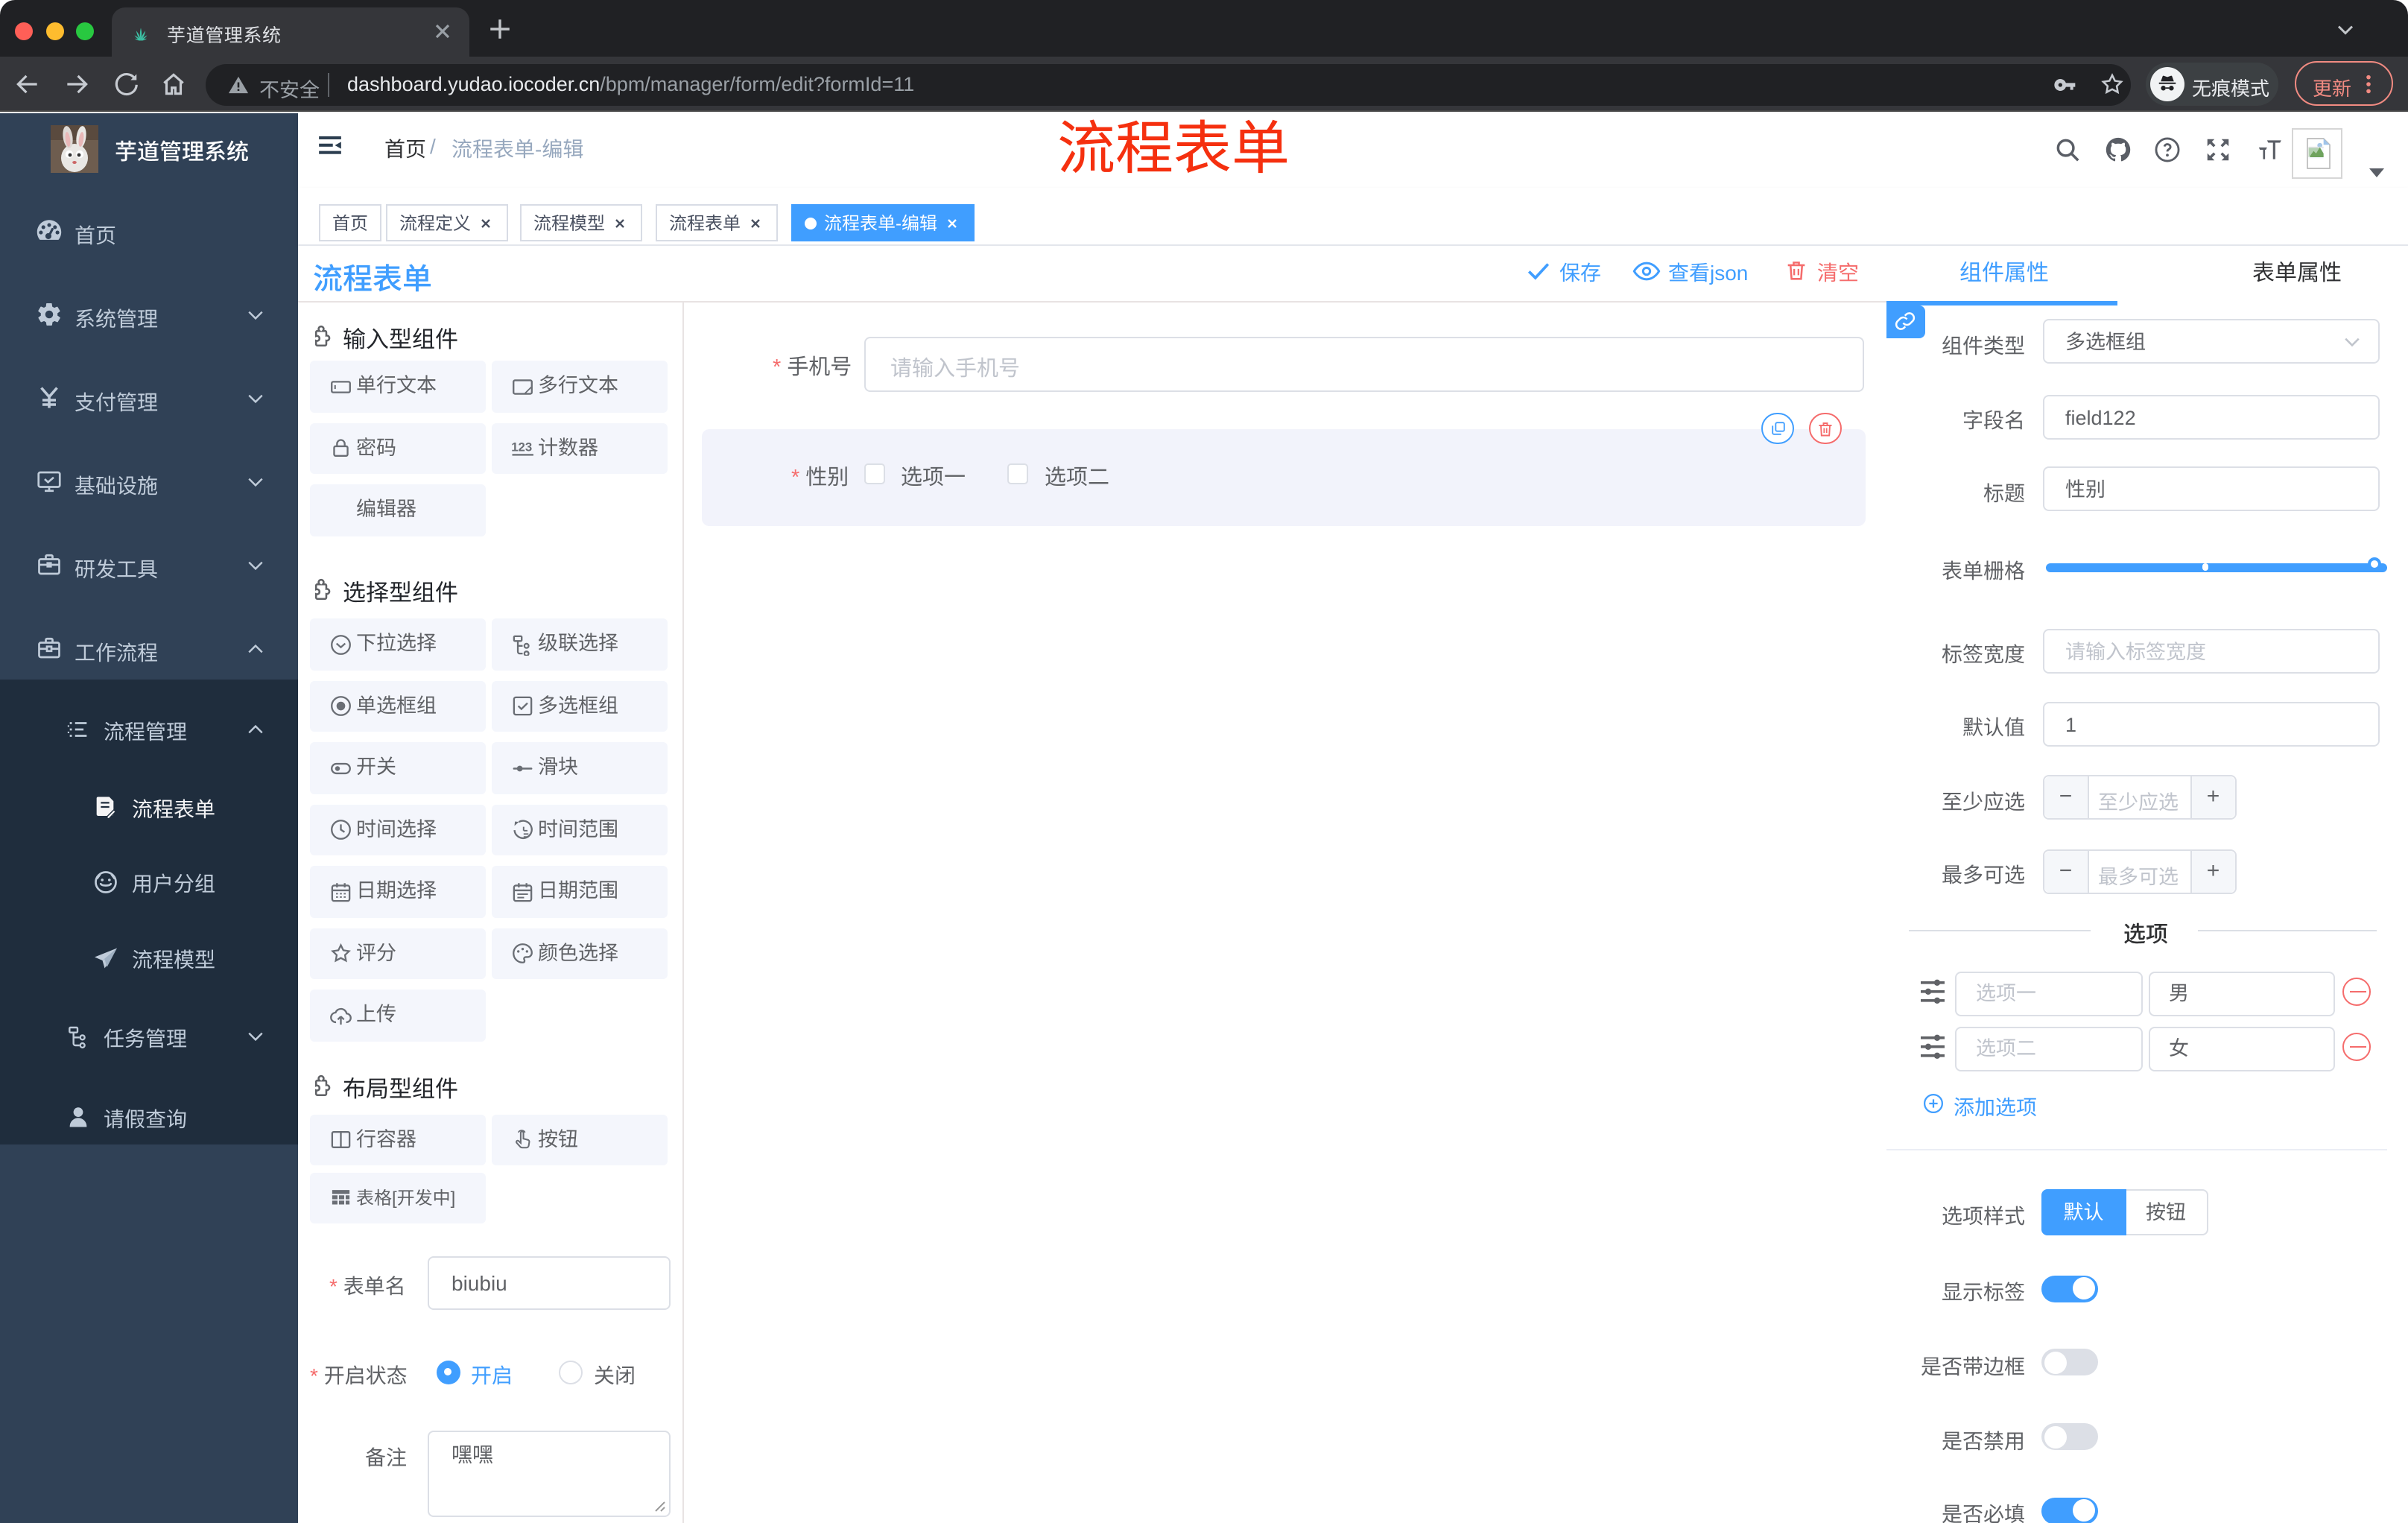 This screenshot has height=1523, width=2408. Describe the element at coordinates (521, 447) in the screenshot. I see `svg-text: 123` at that location.